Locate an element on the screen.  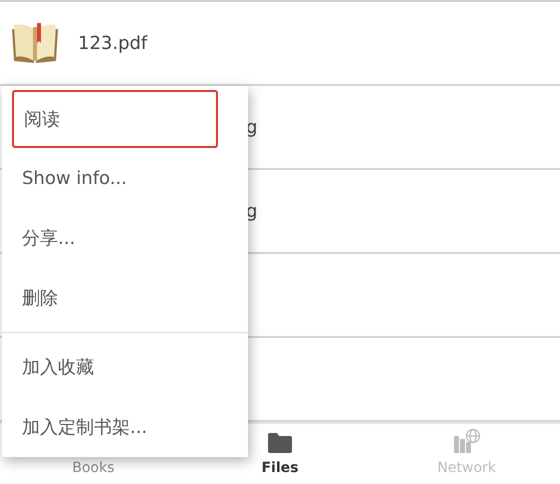
folder-icon is located at coordinates (279, 443).